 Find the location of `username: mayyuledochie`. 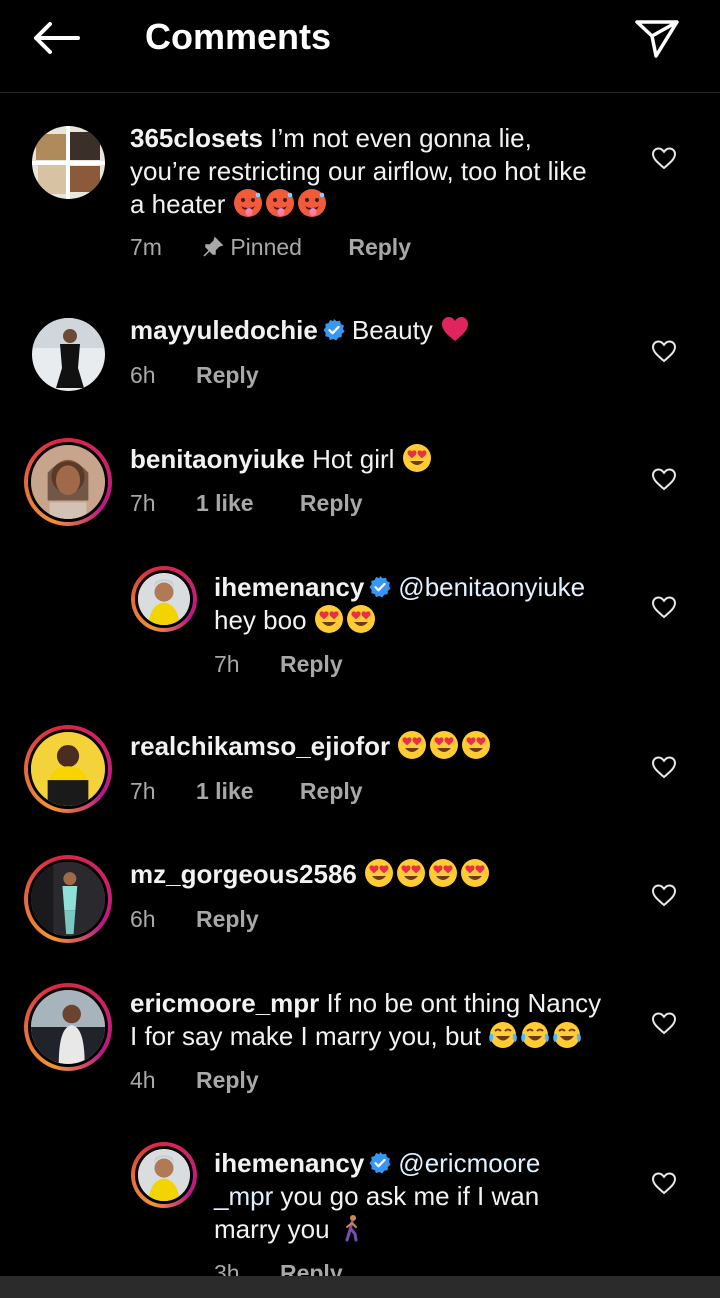

username: mayyuledochie is located at coordinates (224, 330).